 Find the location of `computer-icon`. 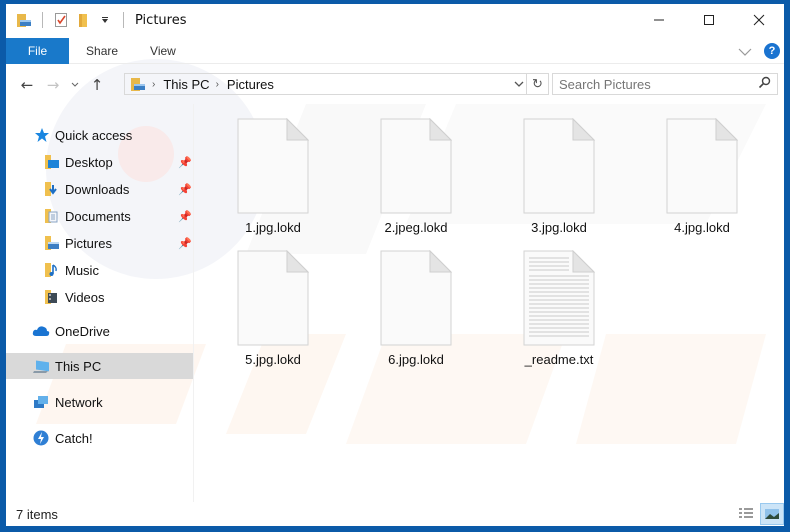

computer-icon is located at coordinates (41, 366).